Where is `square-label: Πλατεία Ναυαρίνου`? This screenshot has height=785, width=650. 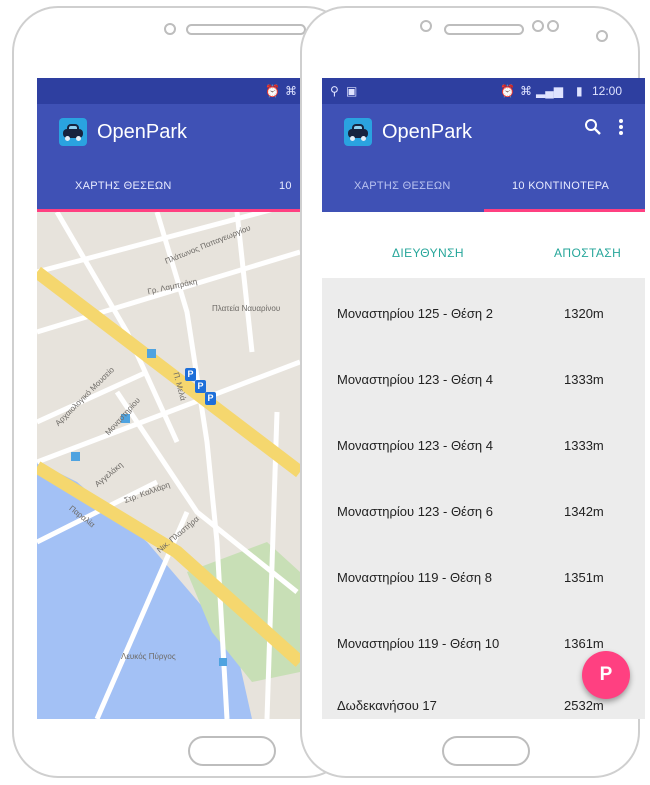 square-label: Πλατεία Ναυαρίνου is located at coordinates (246, 308).